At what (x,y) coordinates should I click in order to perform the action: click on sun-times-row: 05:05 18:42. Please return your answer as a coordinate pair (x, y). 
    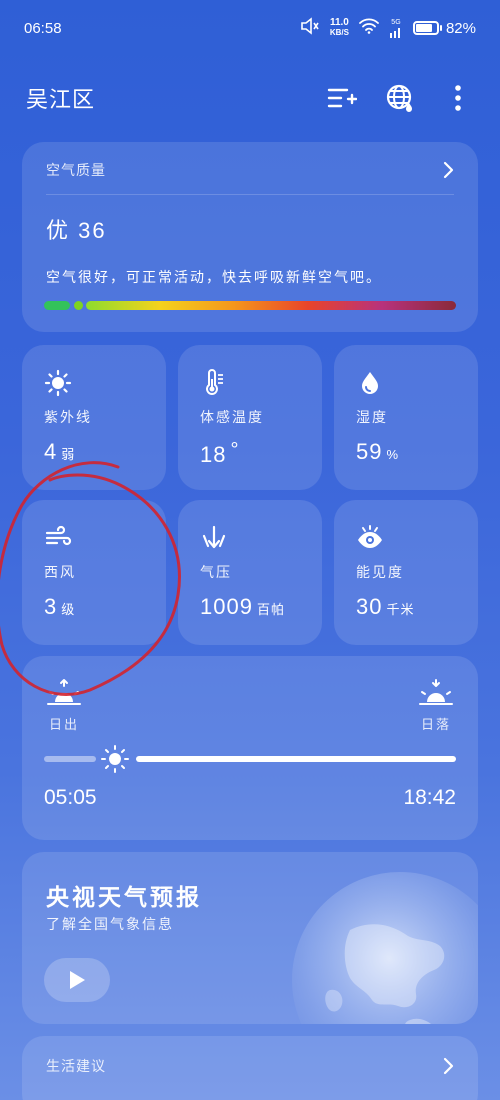
    Looking at the image, I should click on (250, 798).